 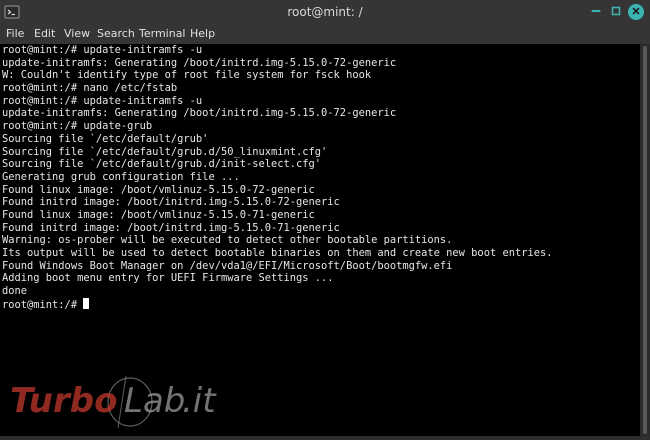 I want to click on title-bar: root@mint: /, so click(x=325, y=12).